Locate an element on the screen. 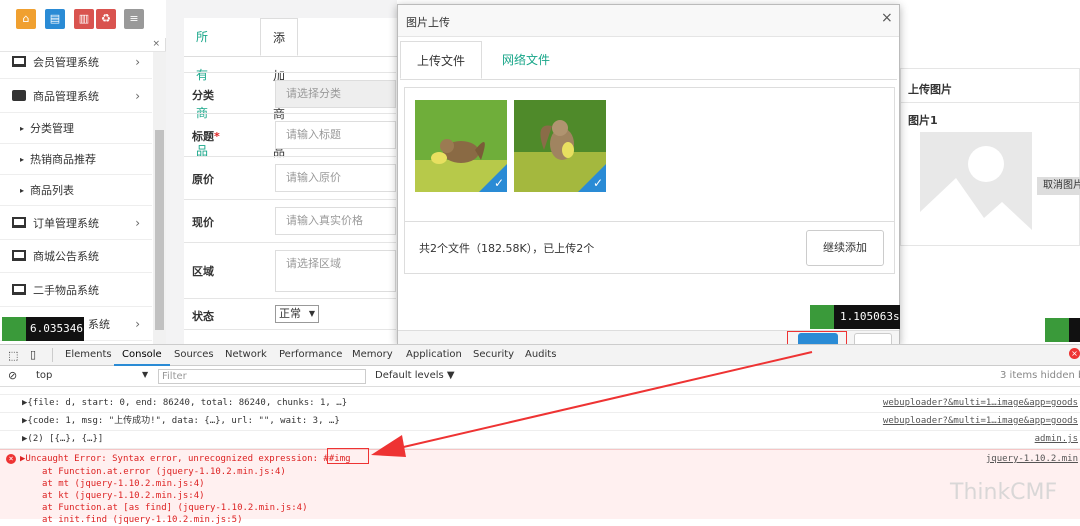  annotation-arrow is located at coordinates (592, 404).